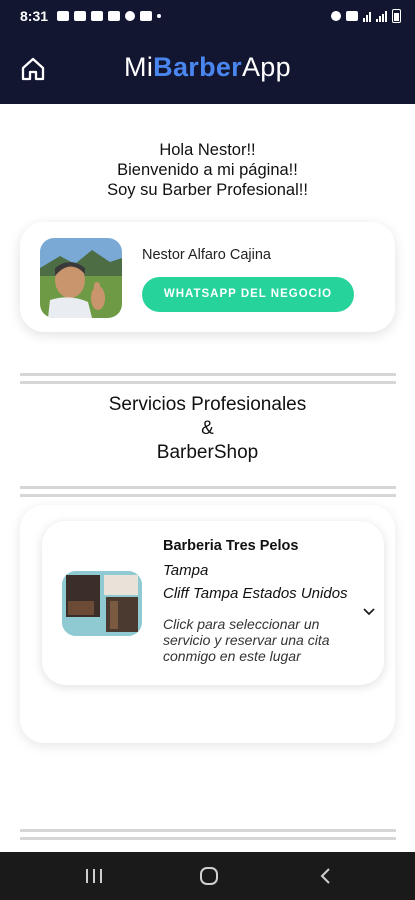 This screenshot has width=415, height=900. What do you see at coordinates (396, 16) in the screenshot?
I see `battery-icon` at bounding box center [396, 16].